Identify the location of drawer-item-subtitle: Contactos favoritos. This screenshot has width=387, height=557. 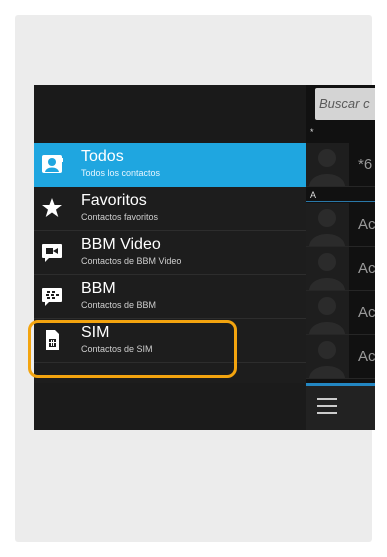
(120, 217).